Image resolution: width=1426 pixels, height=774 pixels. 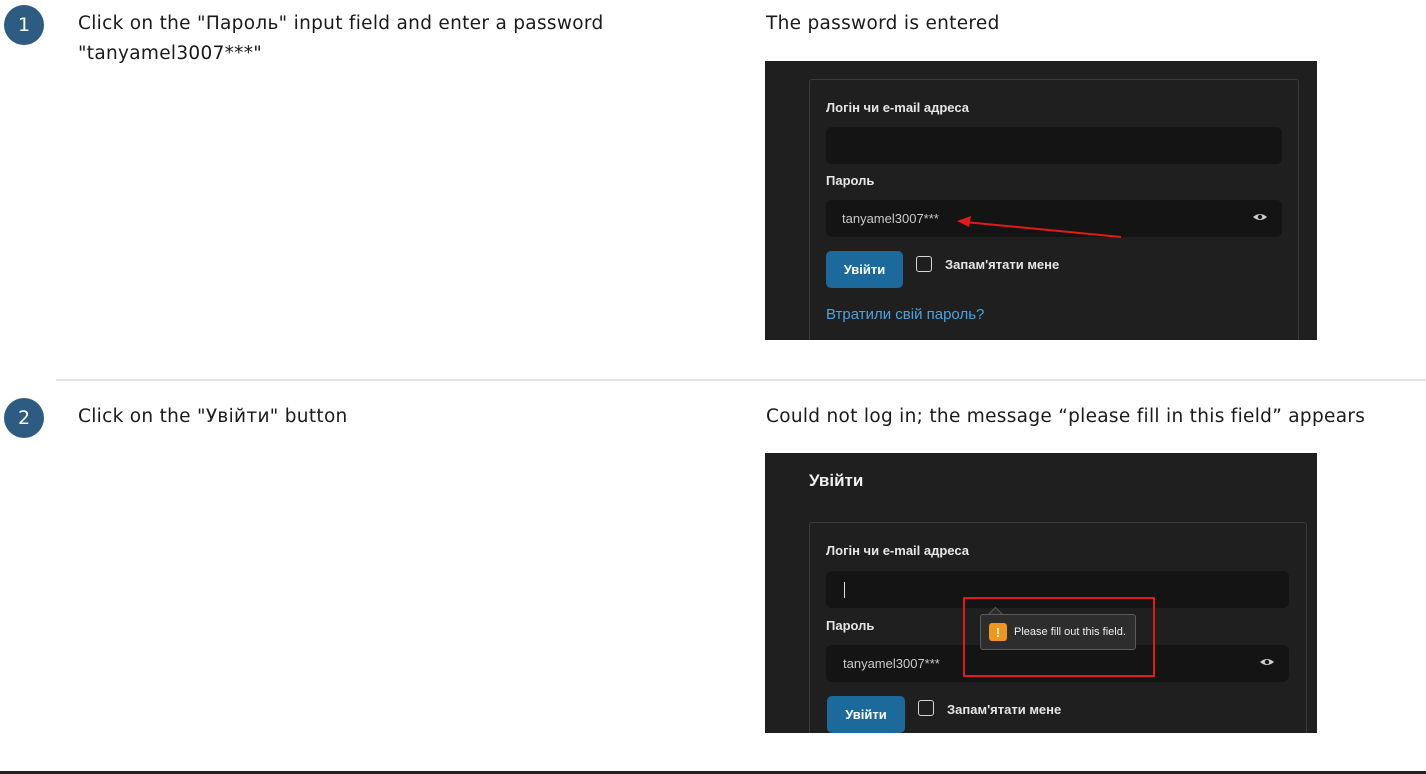 I want to click on login-heading: Увійти, so click(x=836, y=480).